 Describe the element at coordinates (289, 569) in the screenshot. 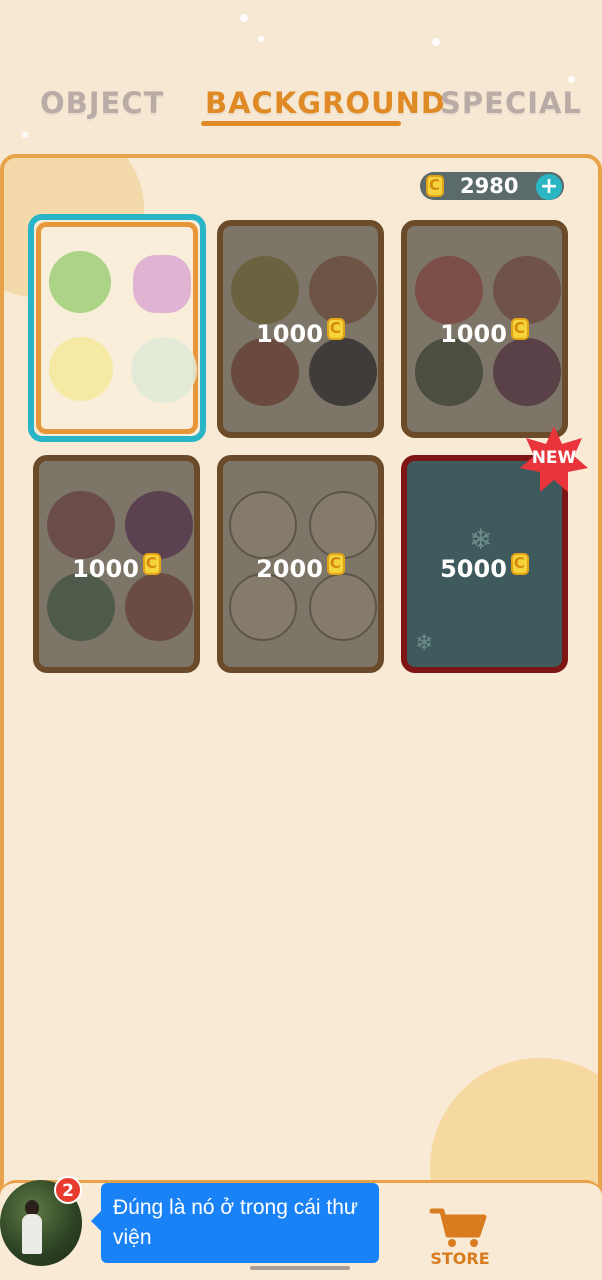

I see `card-price: 2000` at that location.